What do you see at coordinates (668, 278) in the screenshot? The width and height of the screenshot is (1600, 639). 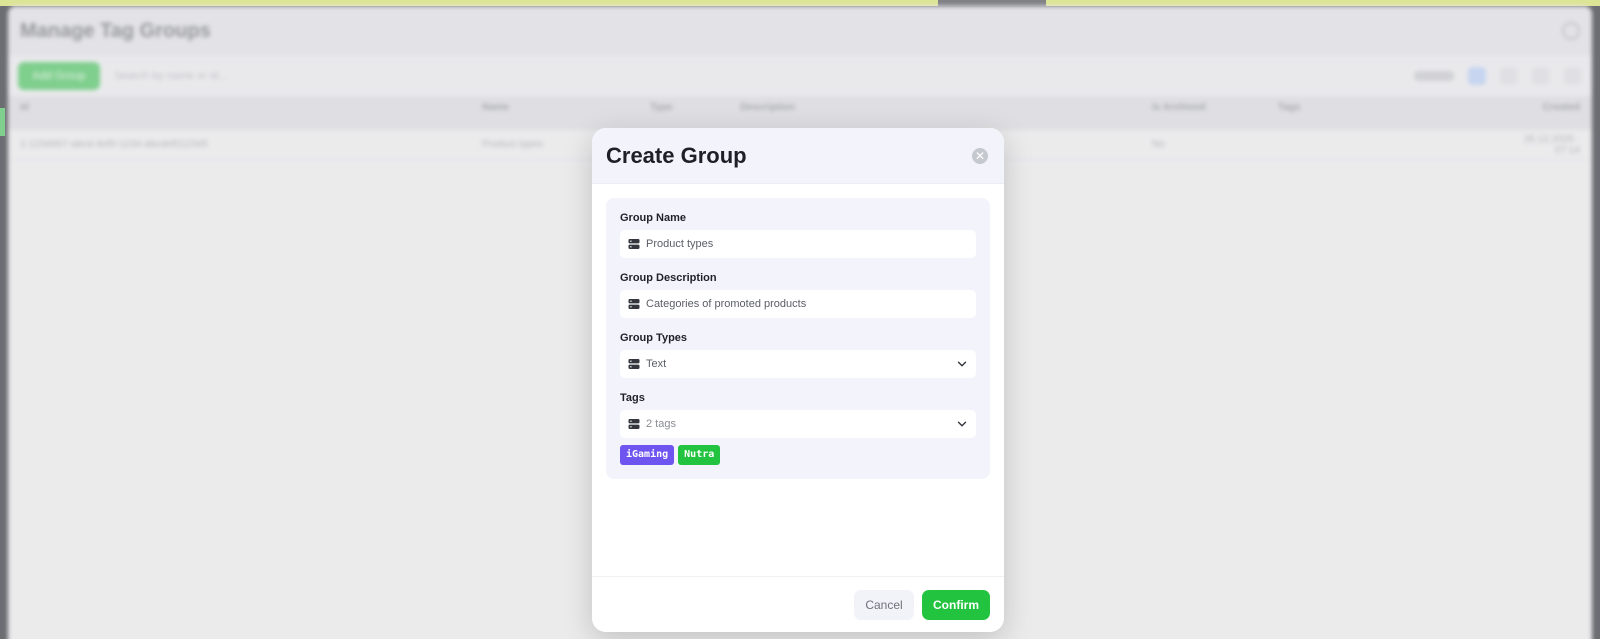 I see `group-description-label: Group Description` at bounding box center [668, 278].